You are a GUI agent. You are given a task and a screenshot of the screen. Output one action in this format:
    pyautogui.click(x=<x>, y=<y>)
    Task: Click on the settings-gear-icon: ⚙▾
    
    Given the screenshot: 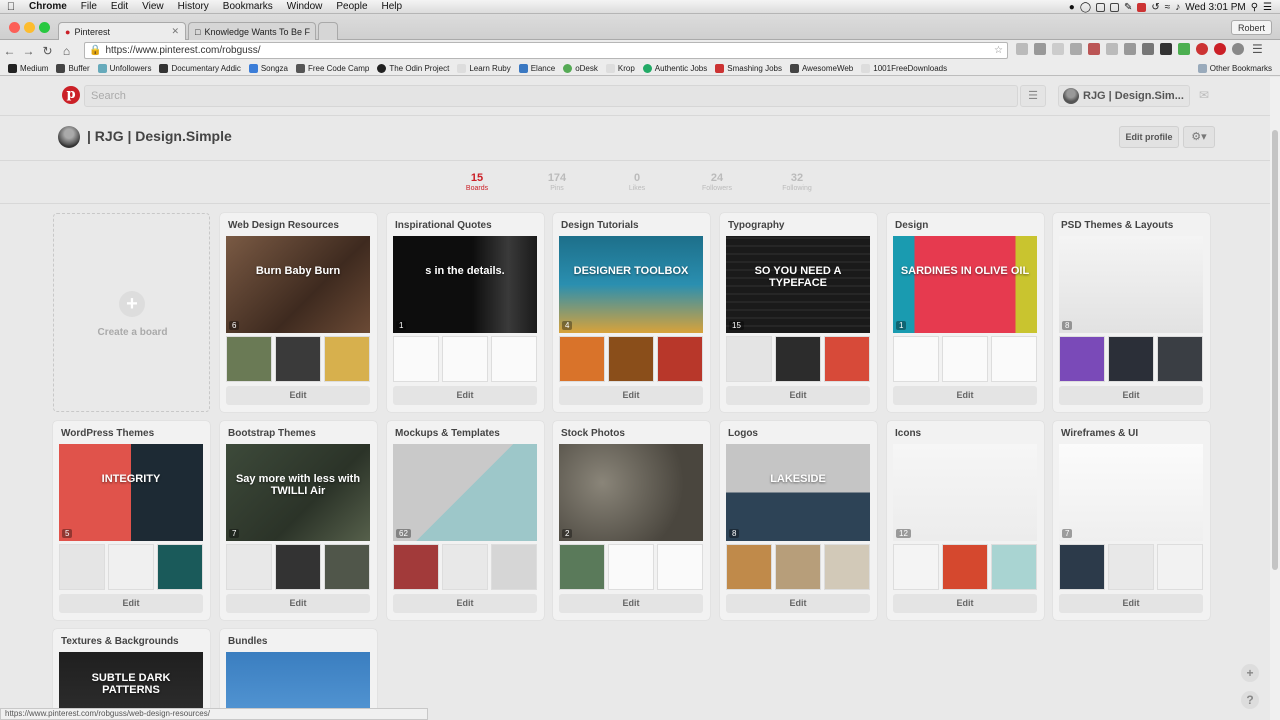 What is the action you would take?
    pyautogui.click(x=1199, y=137)
    